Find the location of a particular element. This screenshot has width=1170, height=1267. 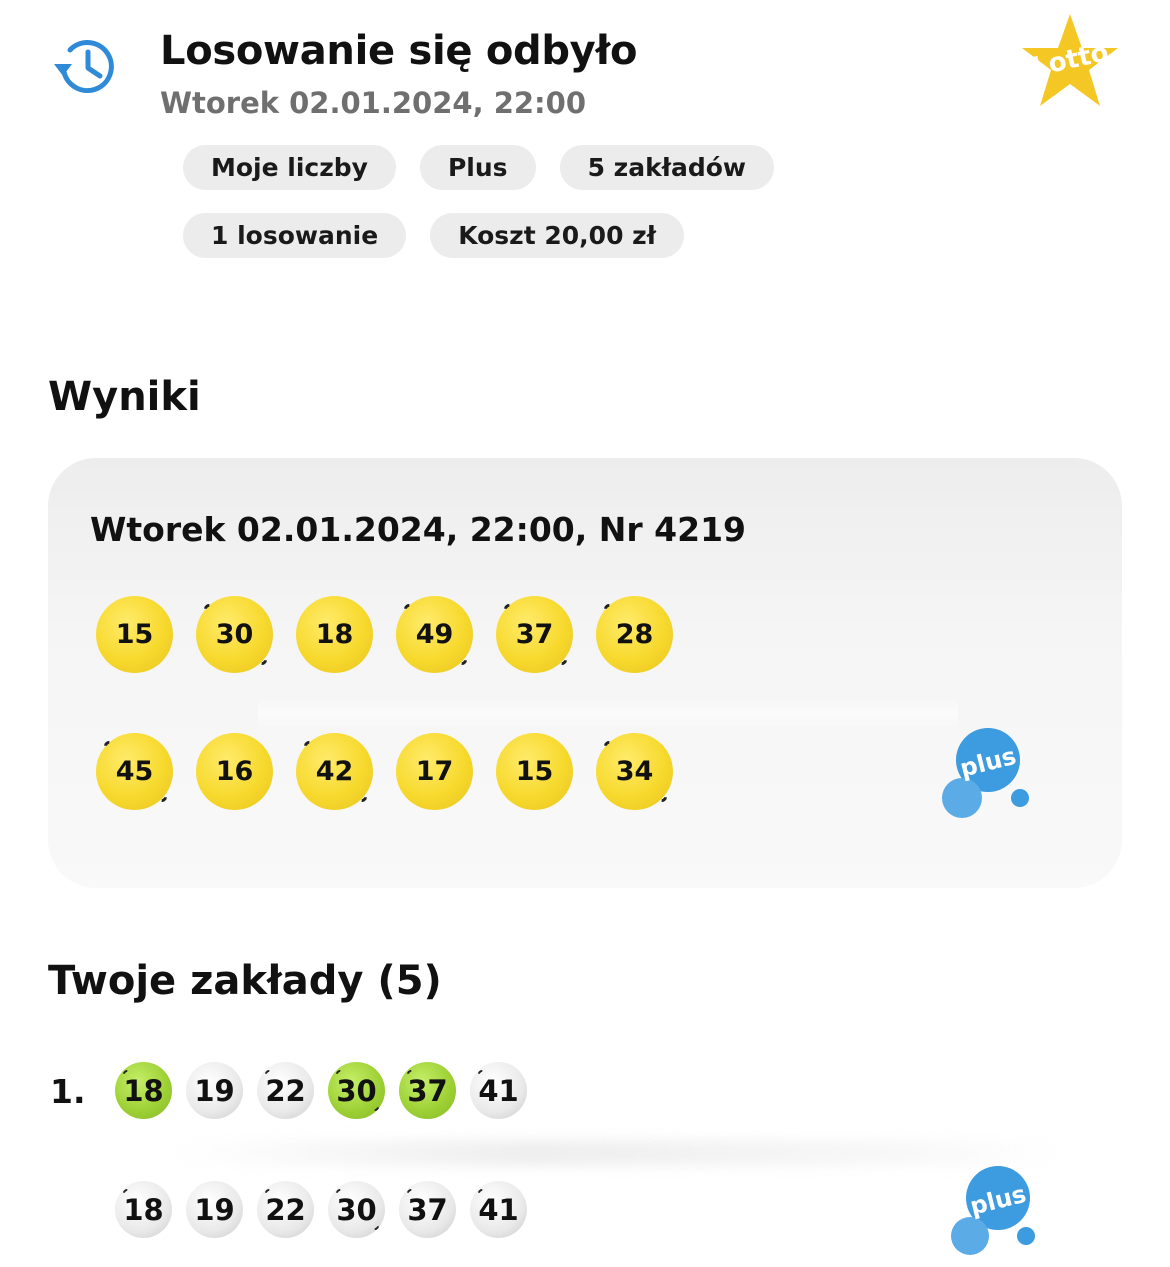

lotto-ball: 37 is located at coordinates (534, 634).